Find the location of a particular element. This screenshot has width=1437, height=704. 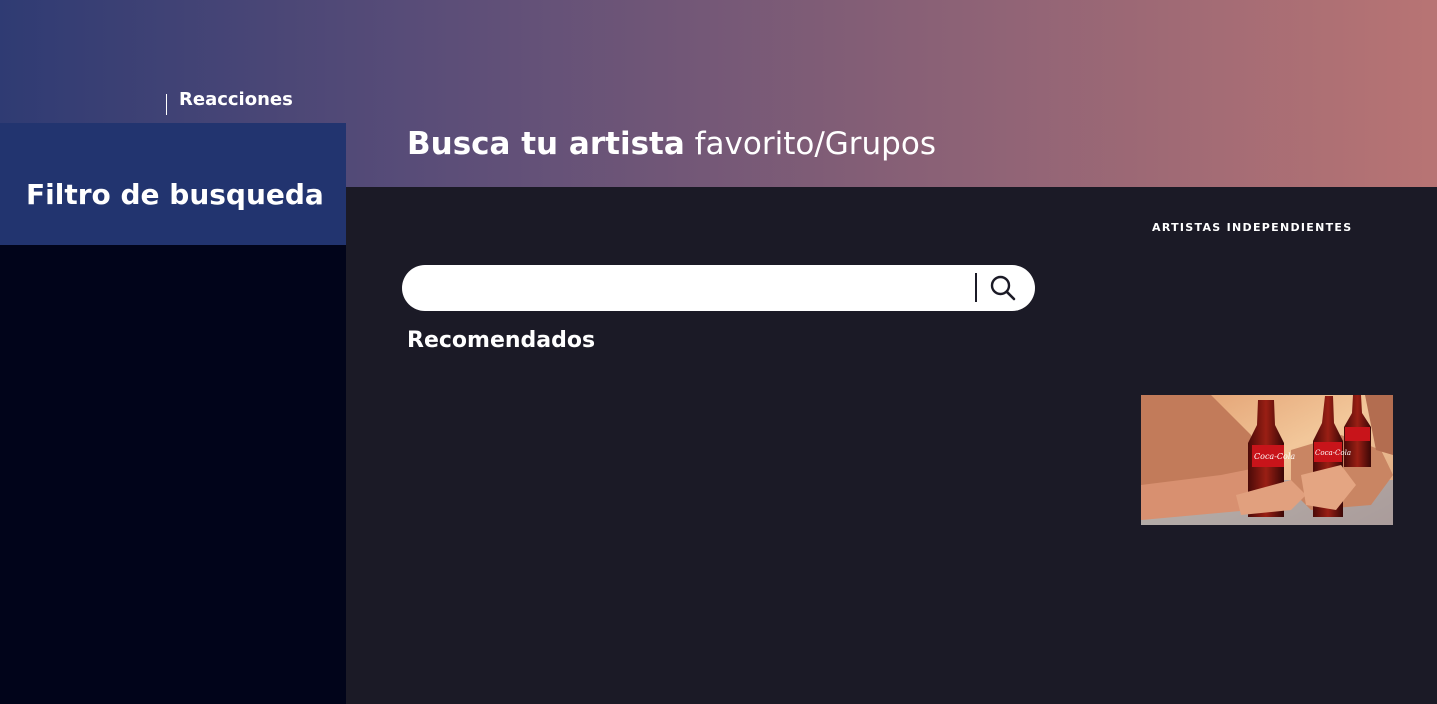

page-title: Busca tu artista favorito/Grupos is located at coordinates (671, 144).